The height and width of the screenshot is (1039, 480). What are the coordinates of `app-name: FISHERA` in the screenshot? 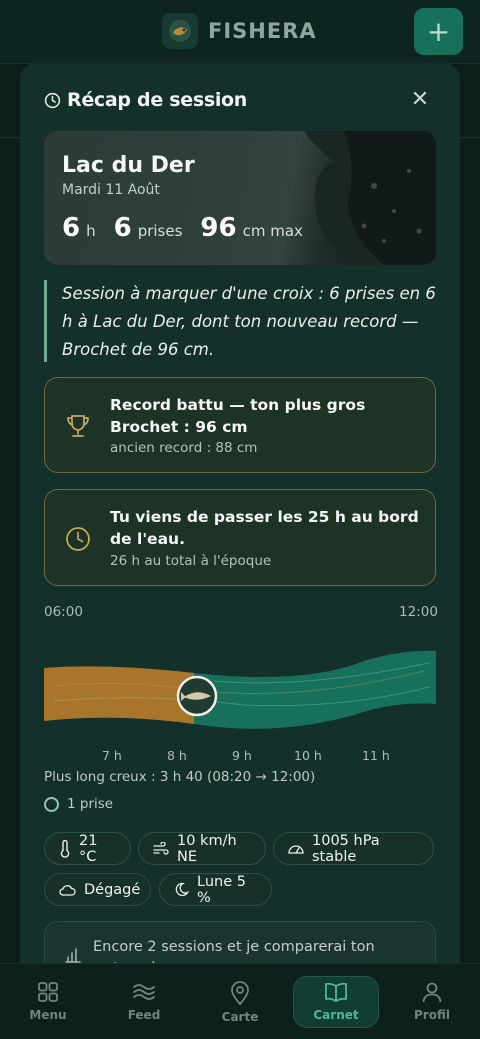 It's located at (262, 31).